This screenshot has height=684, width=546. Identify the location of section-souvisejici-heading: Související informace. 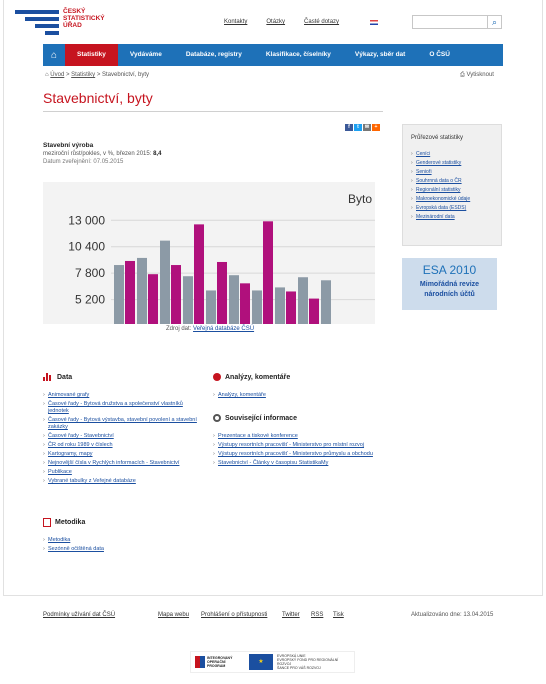
(255, 418).